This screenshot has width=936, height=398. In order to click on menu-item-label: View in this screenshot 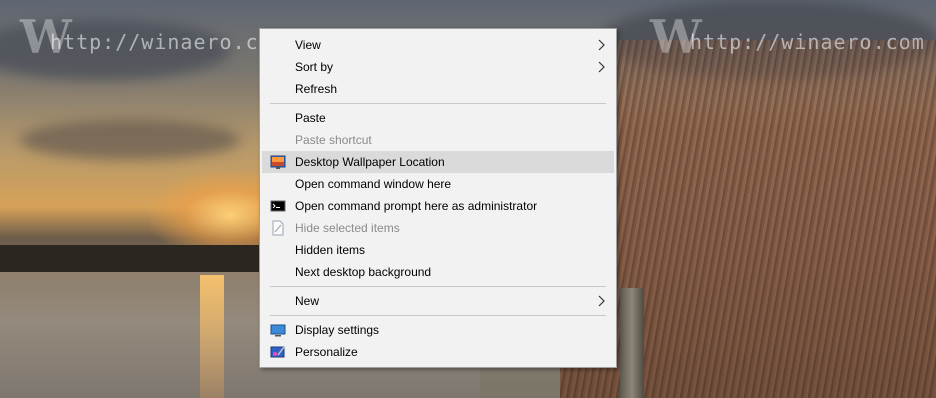, I will do `click(308, 45)`.